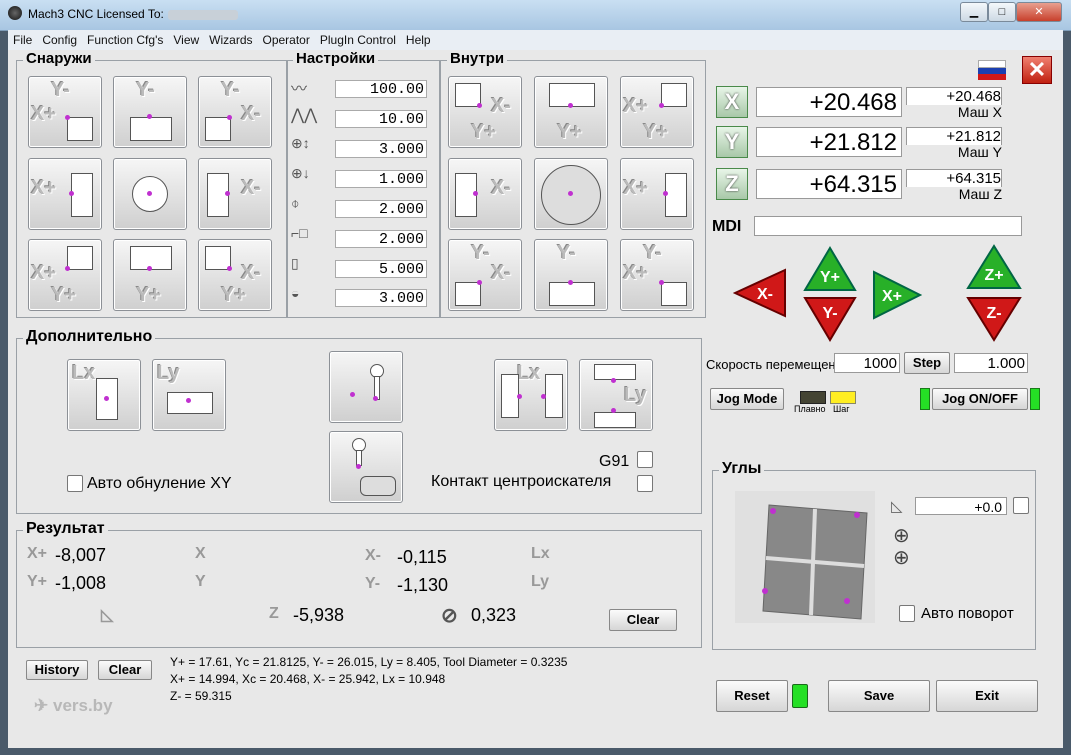 Image resolution: width=1071 pixels, height=755 pixels. Describe the element at coordinates (742, 469) in the screenshot. I see `angles-title: Углы` at that location.